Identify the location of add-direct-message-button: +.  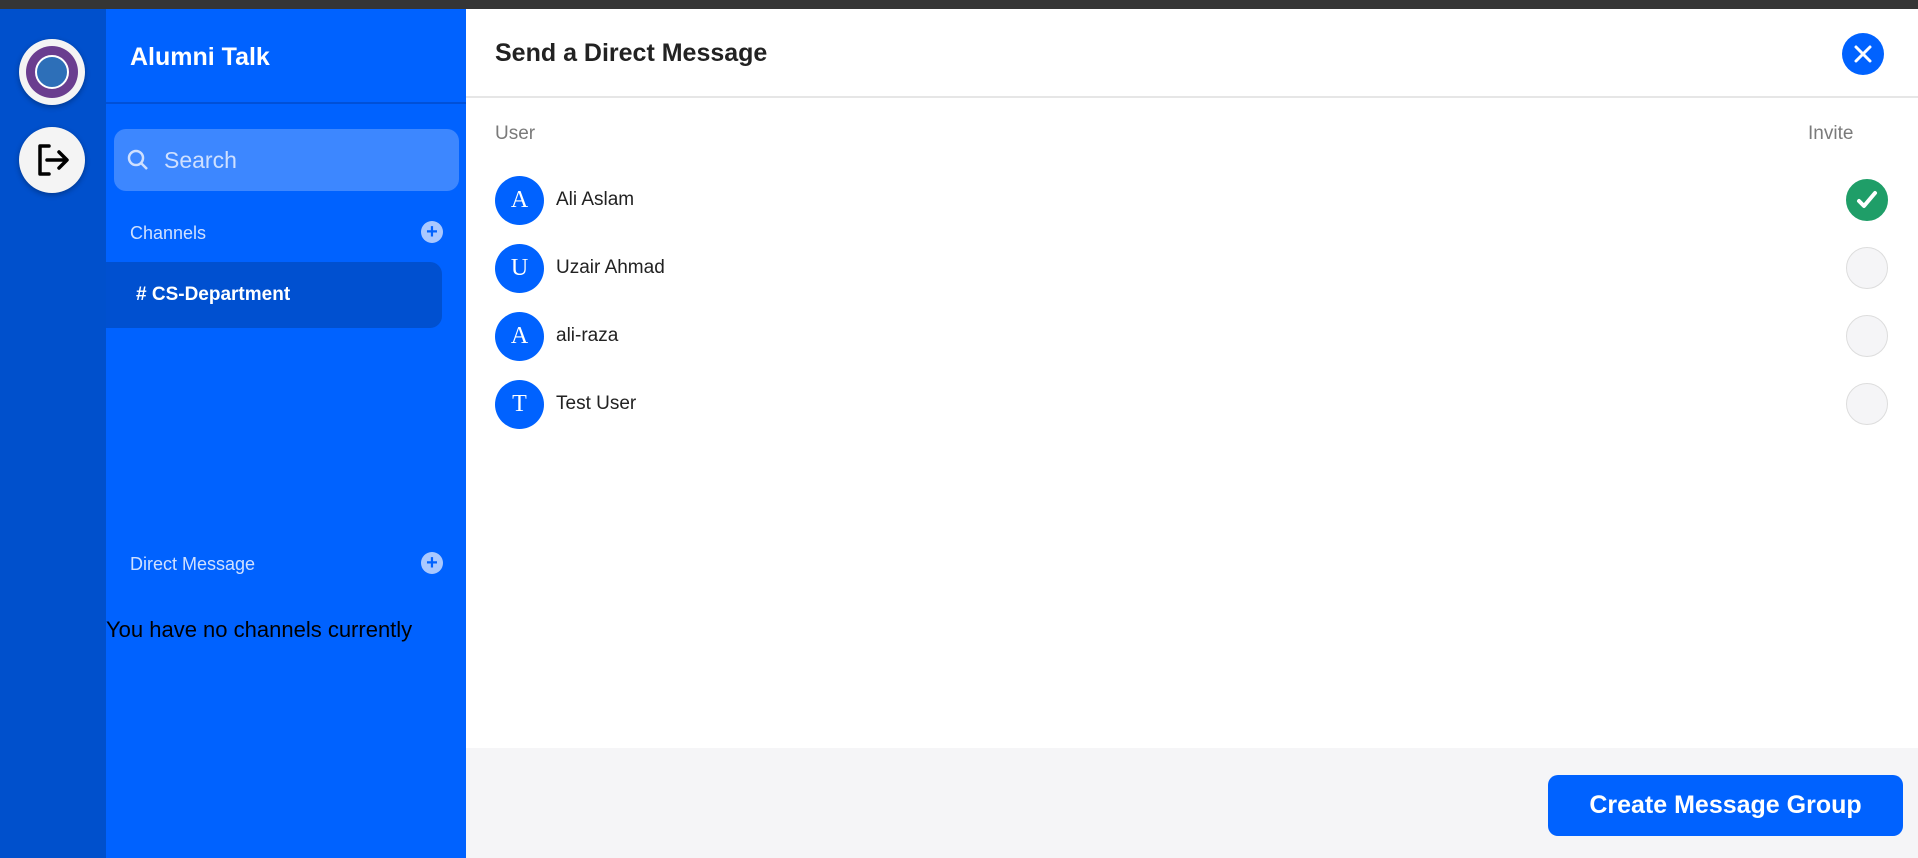
(432, 563).